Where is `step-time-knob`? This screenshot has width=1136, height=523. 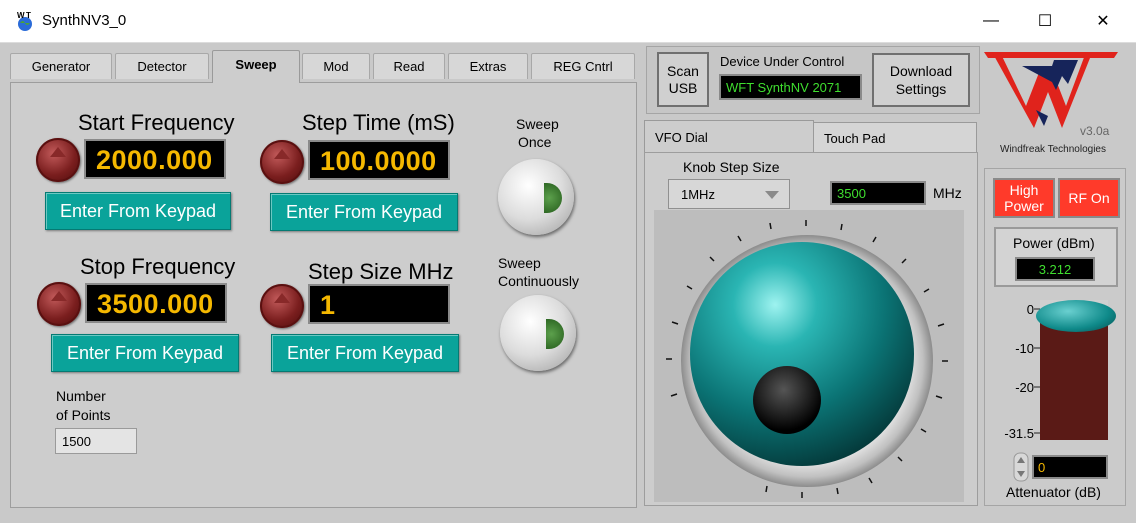 step-time-knob is located at coordinates (282, 162).